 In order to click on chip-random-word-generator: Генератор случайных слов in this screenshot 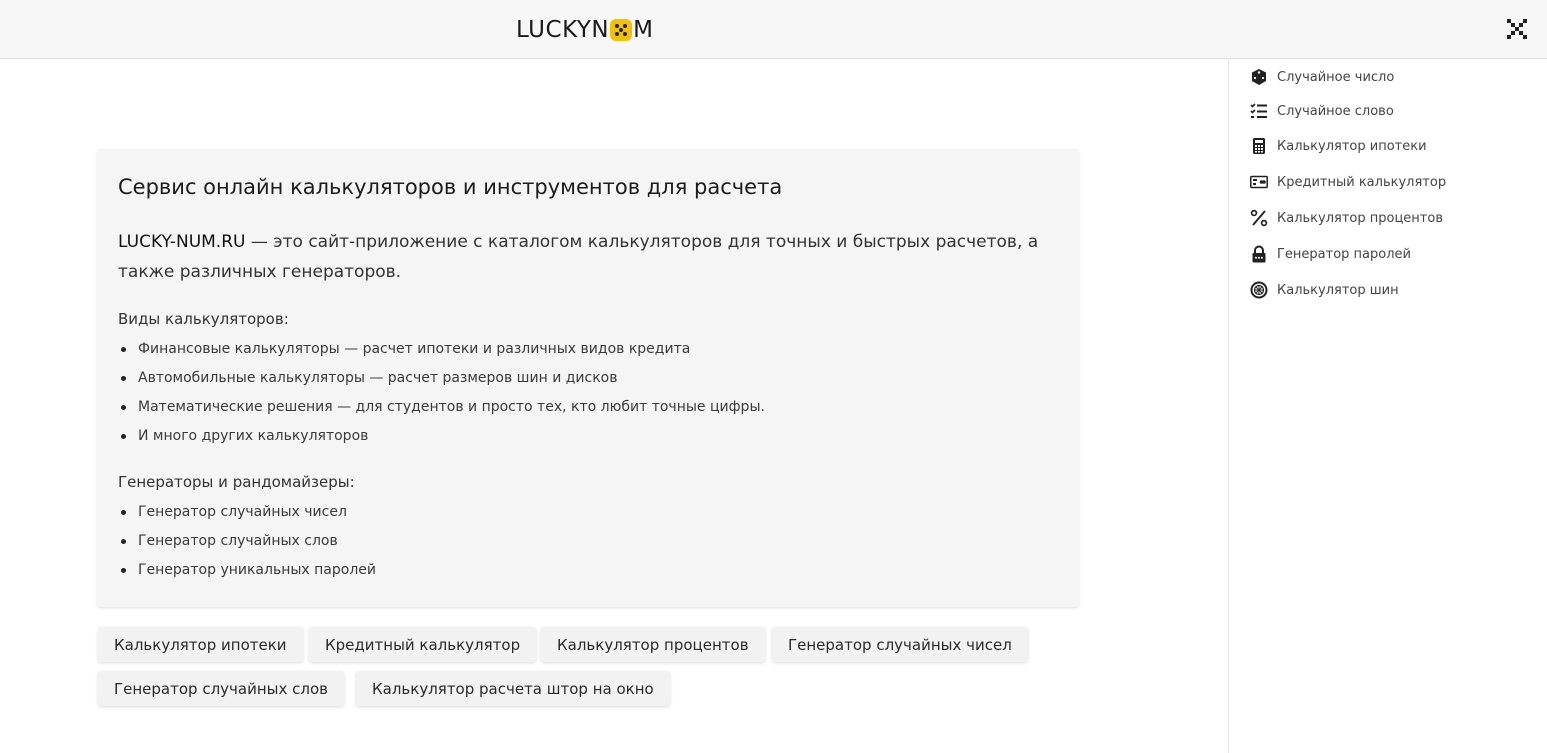, I will do `click(221, 688)`.